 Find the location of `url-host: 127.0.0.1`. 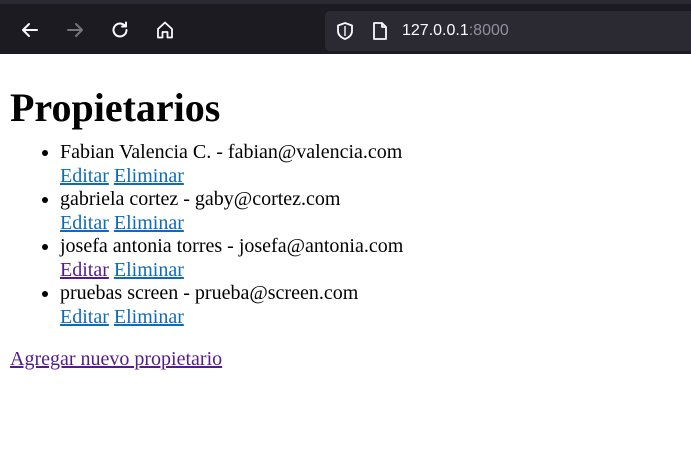

url-host: 127.0.0.1 is located at coordinates (435, 30).